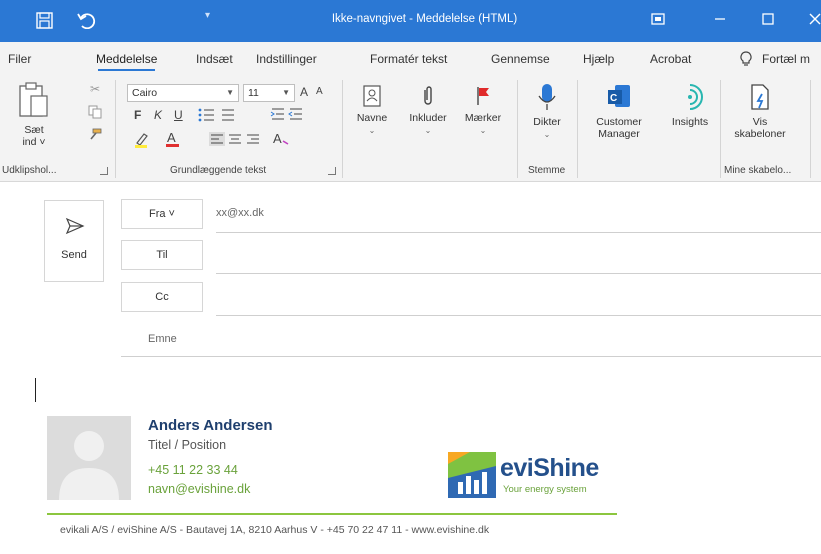 The width and height of the screenshot is (821, 554). I want to click on from-button: Fra ˅, so click(162, 214).